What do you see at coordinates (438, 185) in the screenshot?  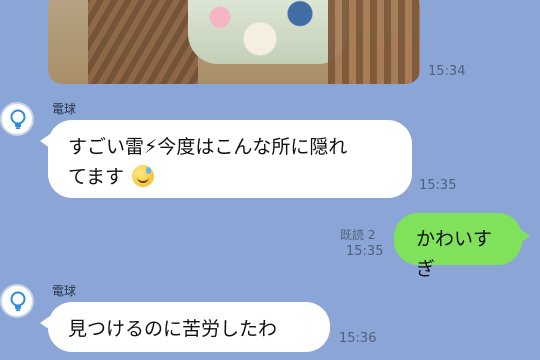 I see `incoming-message-time-1: 15:35` at bounding box center [438, 185].